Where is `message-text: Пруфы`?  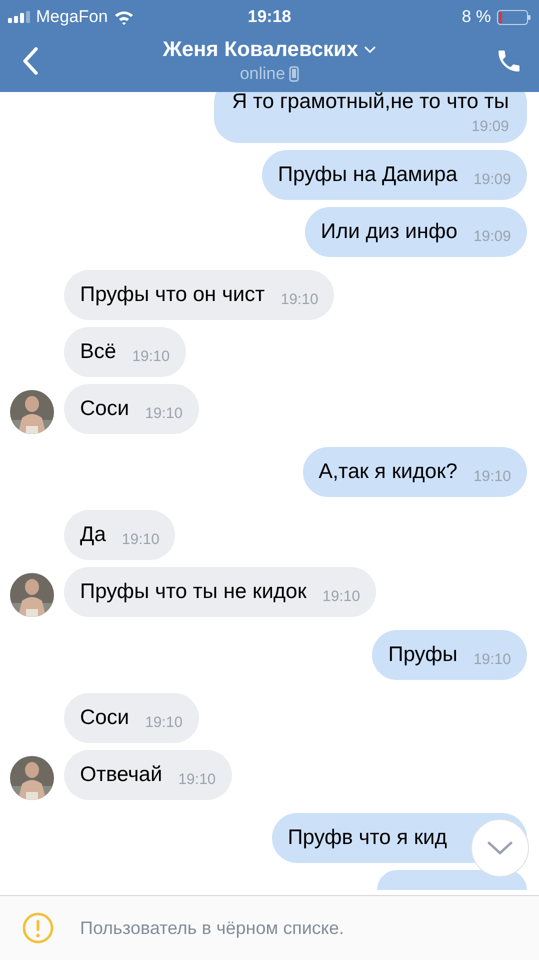 message-text: Пруфы is located at coordinates (423, 655).